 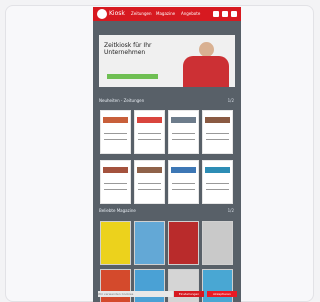 What do you see at coordinates (206, 49) in the screenshot?
I see `banner-person-head` at bounding box center [206, 49].